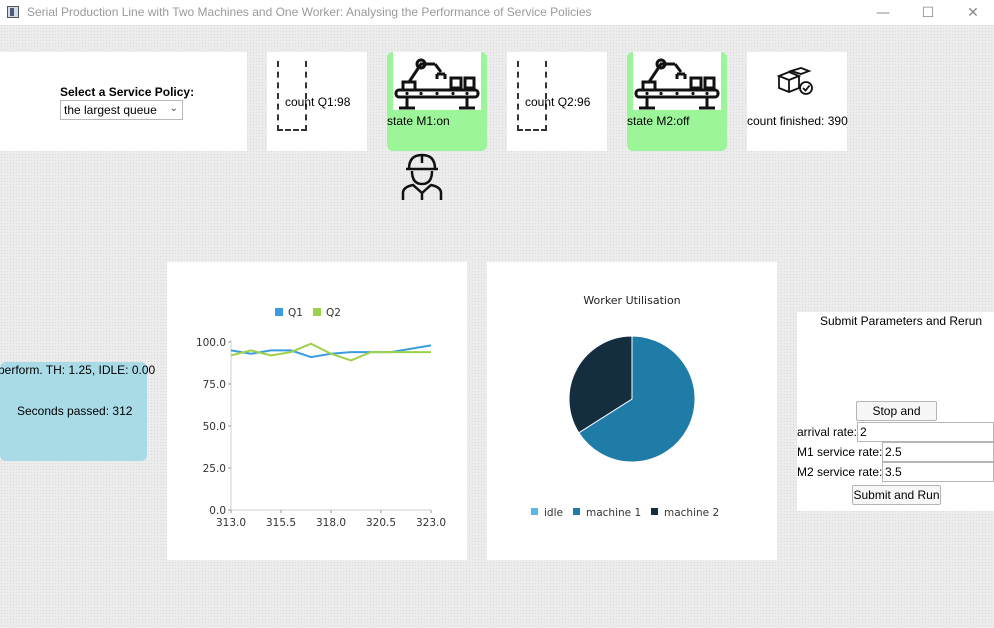  I want to click on queue2-panel: count Q2:96, so click(557, 101).